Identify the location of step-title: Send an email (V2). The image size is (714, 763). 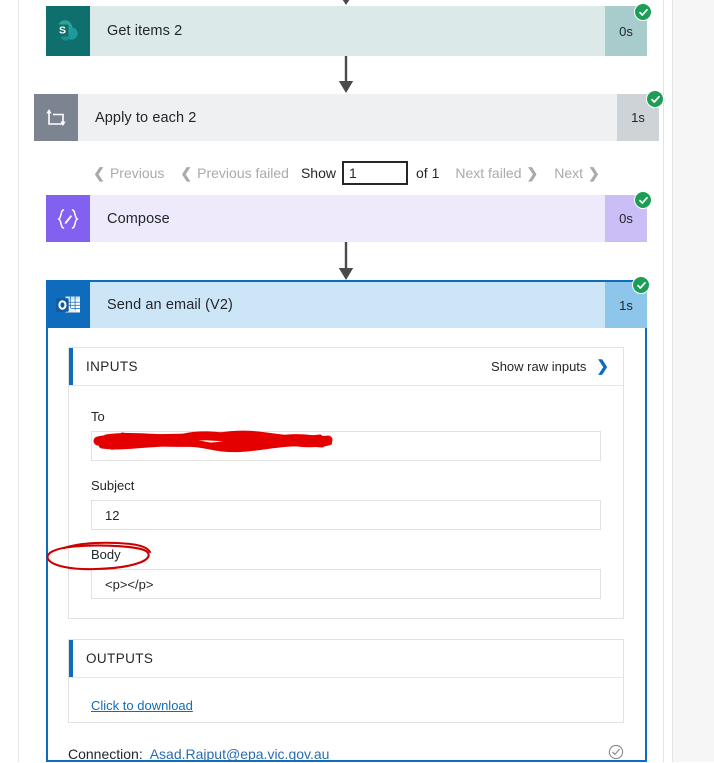
(170, 305).